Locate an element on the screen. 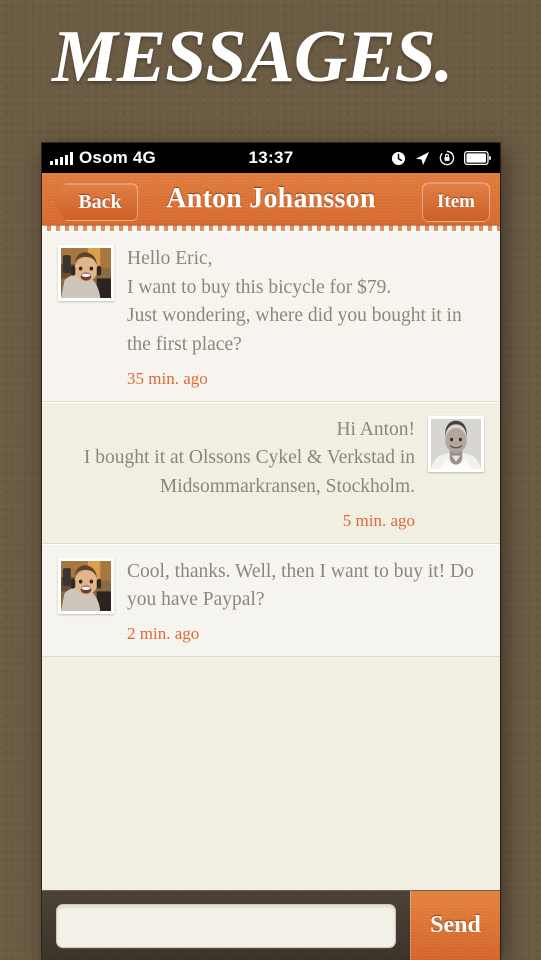 The height and width of the screenshot is (960, 541). message-line: Hi Anton! is located at coordinates (375, 429).